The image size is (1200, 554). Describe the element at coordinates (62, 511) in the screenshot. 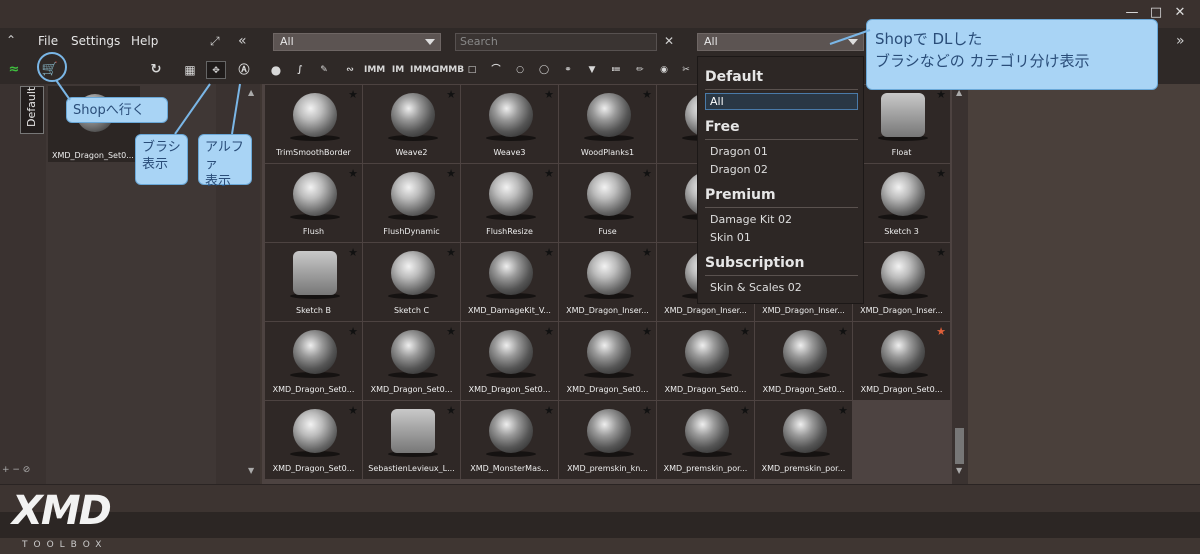

I see `xmd-logo: XMD` at that location.